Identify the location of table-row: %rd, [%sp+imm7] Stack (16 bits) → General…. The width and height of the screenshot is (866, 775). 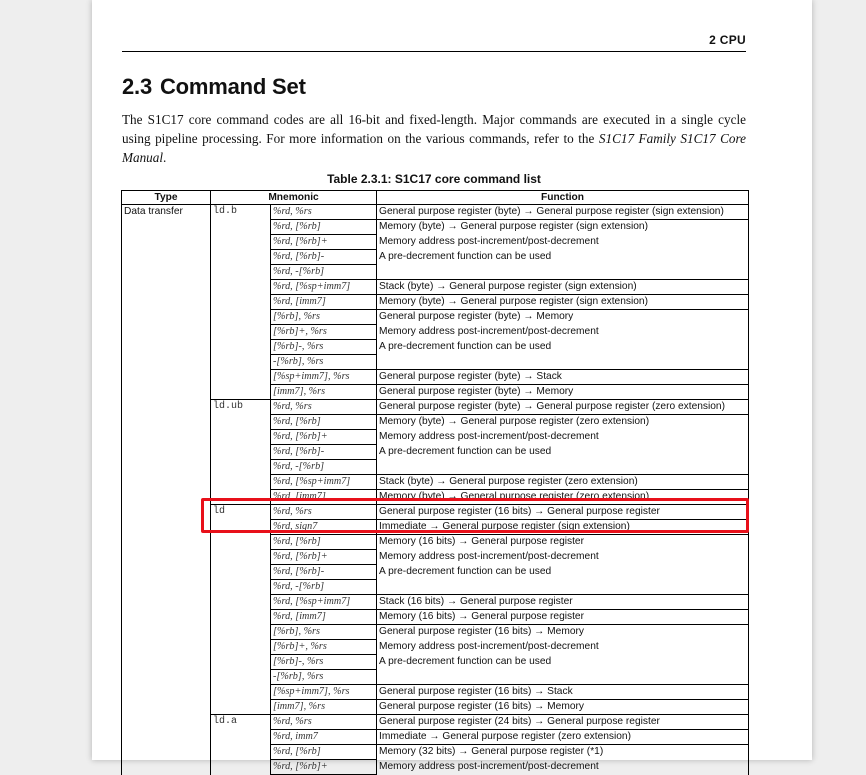
(436, 602).